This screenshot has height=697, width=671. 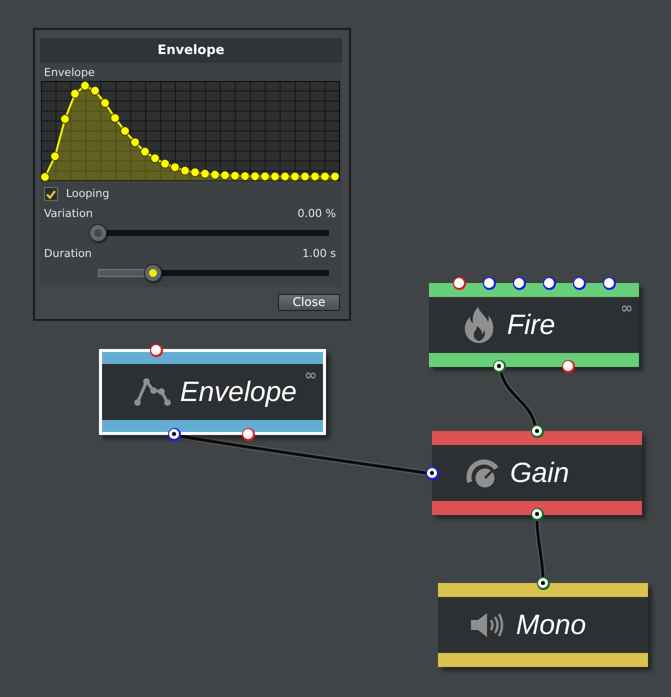 What do you see at coordinates (68, 254) in the screenshot?
I see `slider-label: Duration` at bounding box center [68, 254].